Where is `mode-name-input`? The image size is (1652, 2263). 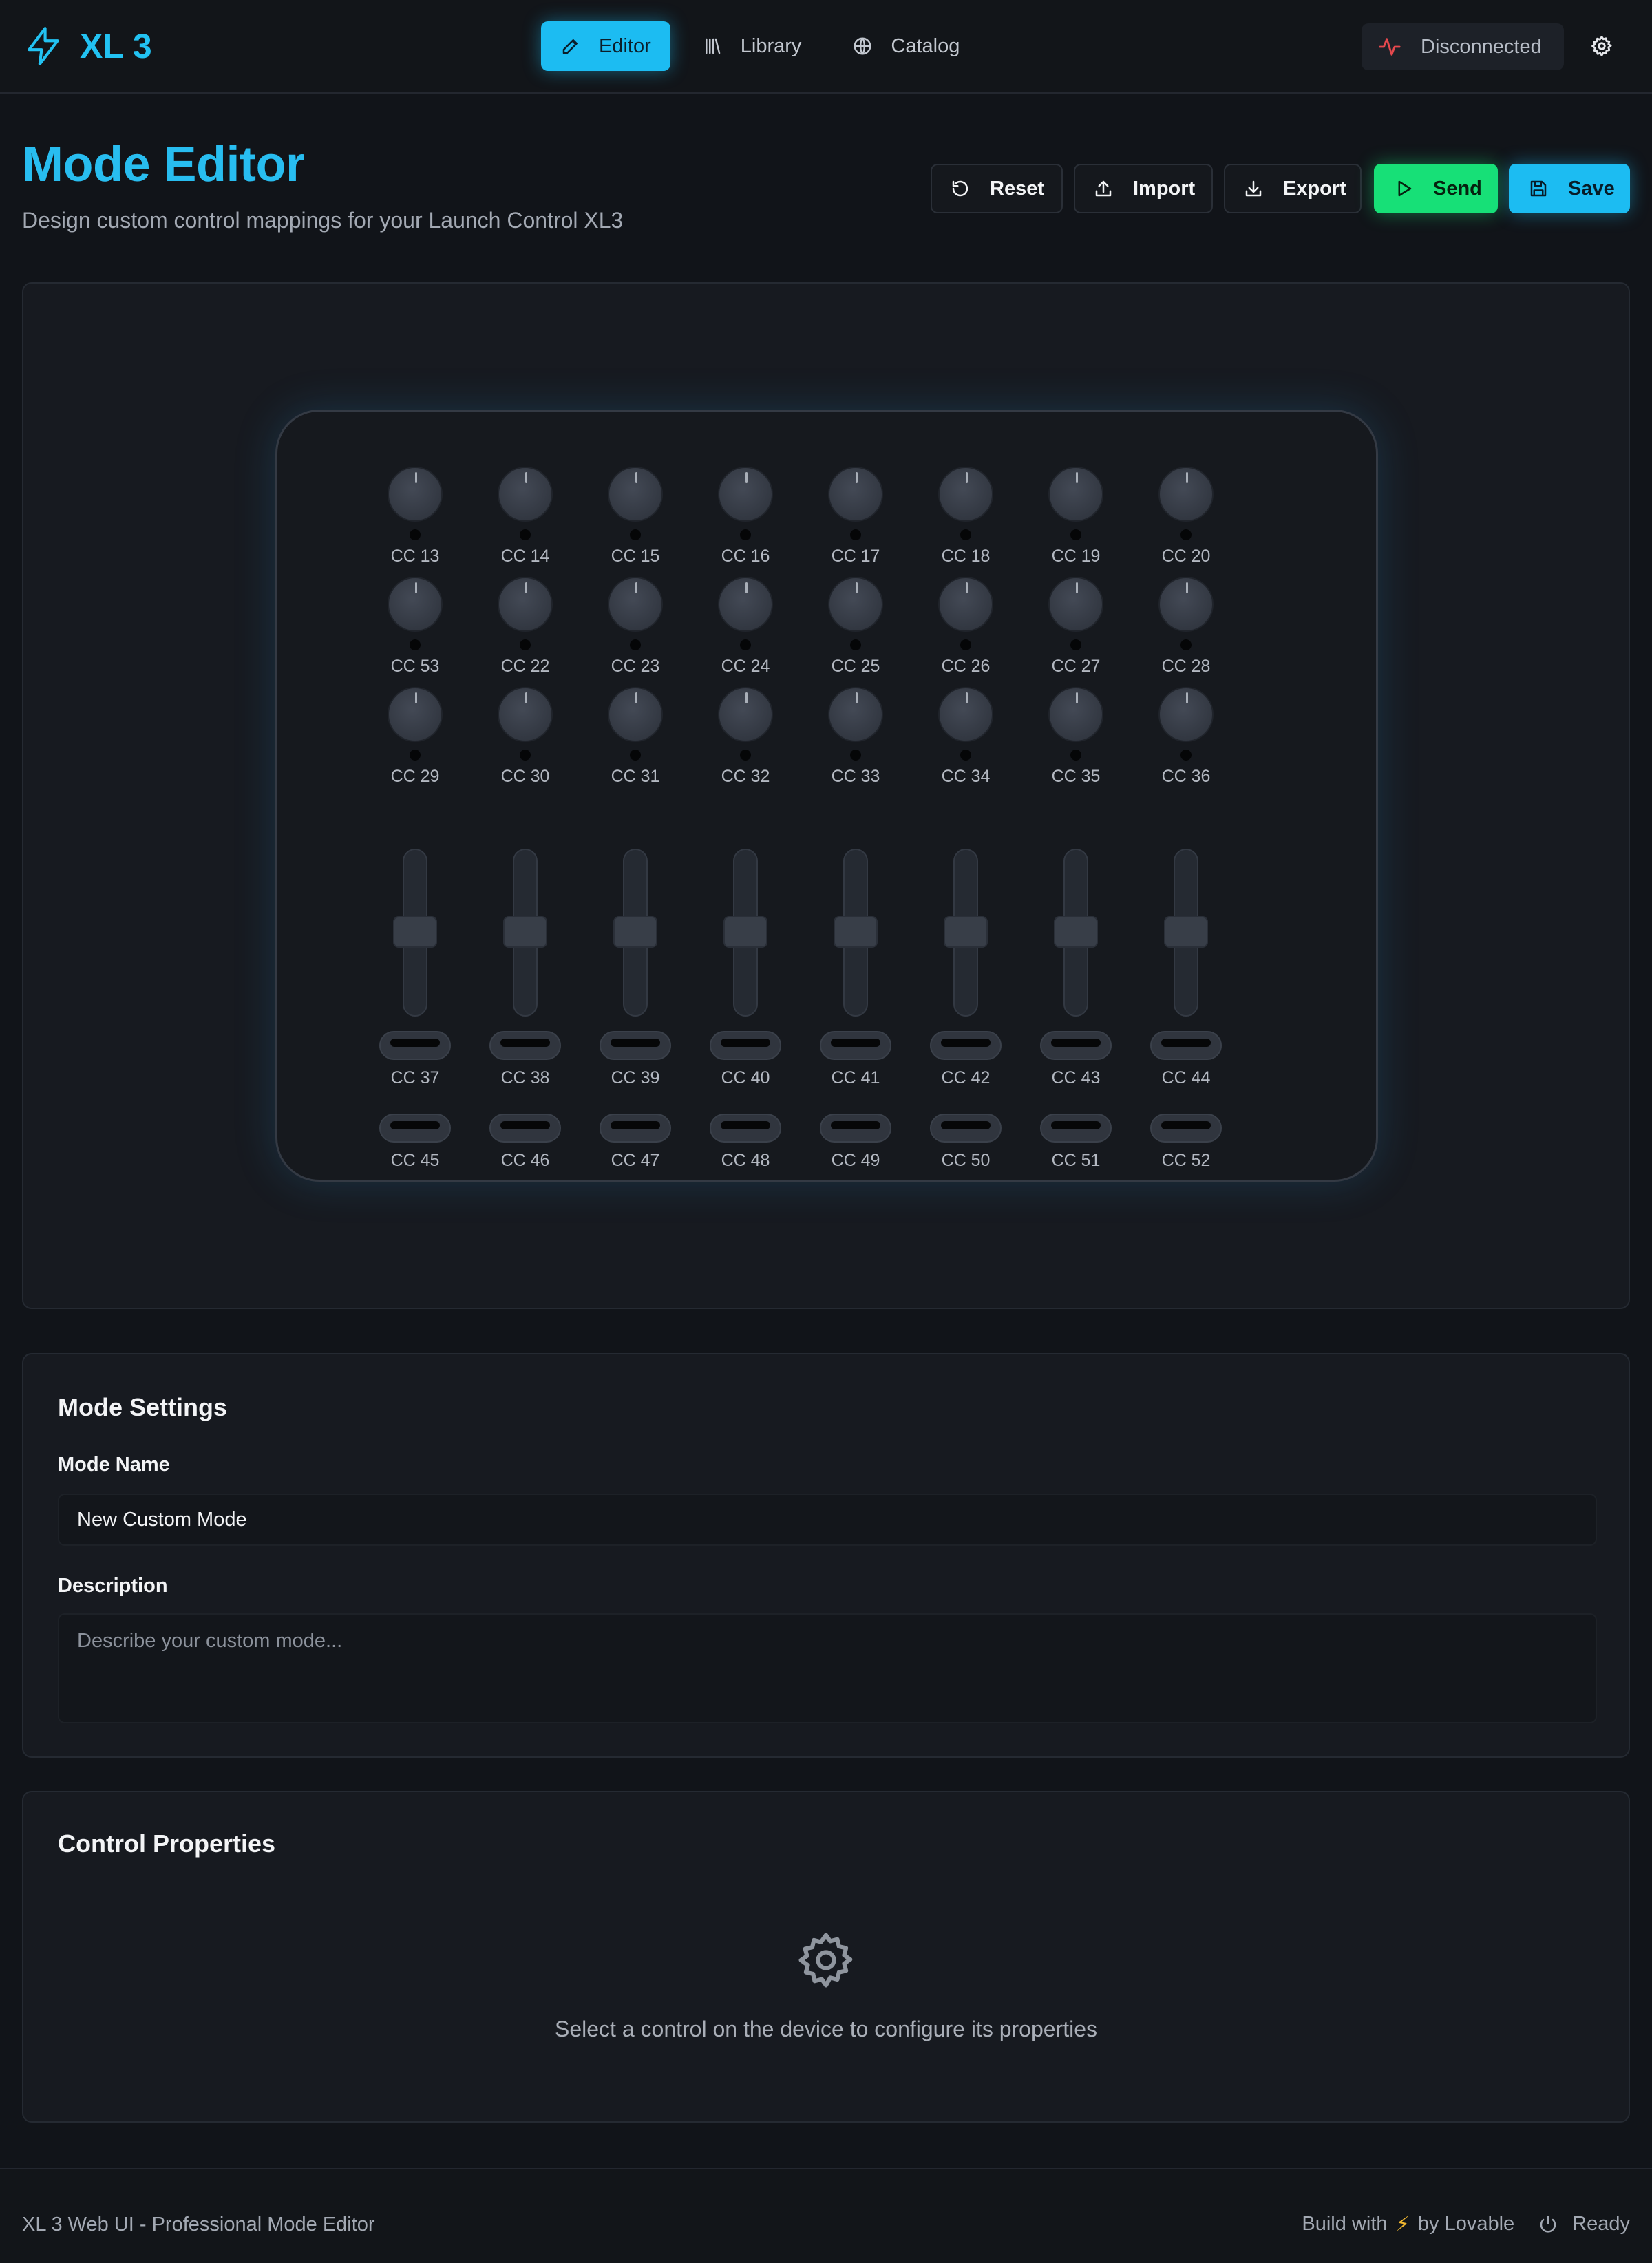 mode-name-input is located at coordinates (828, 1520).